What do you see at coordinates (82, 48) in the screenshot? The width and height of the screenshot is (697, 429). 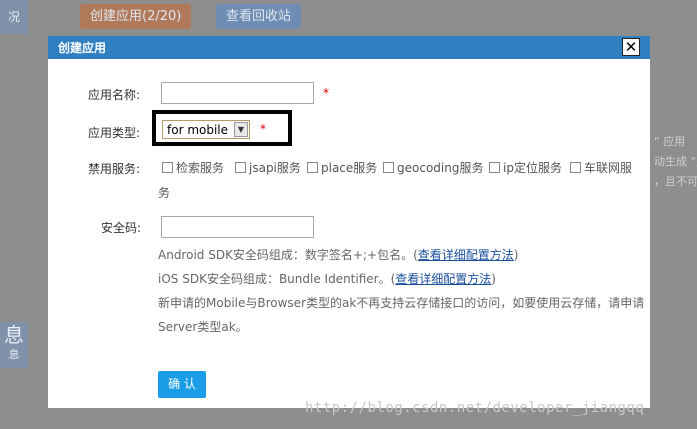 I see `dialog-title: 创建应用` at bounding box center [82, 48].